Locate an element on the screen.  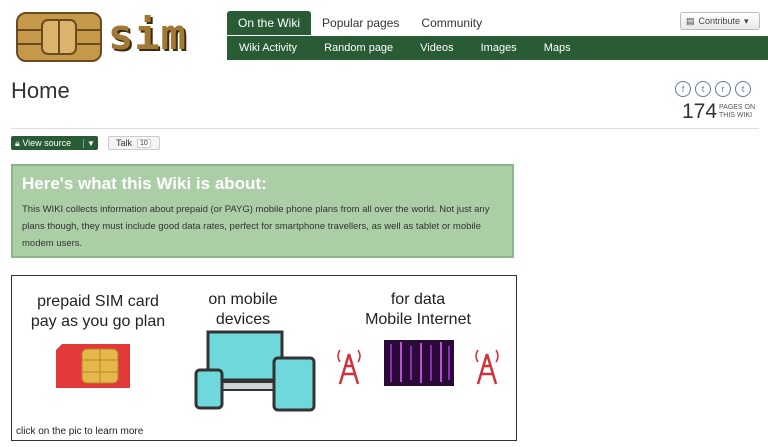
pages-label-line2: THIS WIKI is located at coordinates (736, 115).